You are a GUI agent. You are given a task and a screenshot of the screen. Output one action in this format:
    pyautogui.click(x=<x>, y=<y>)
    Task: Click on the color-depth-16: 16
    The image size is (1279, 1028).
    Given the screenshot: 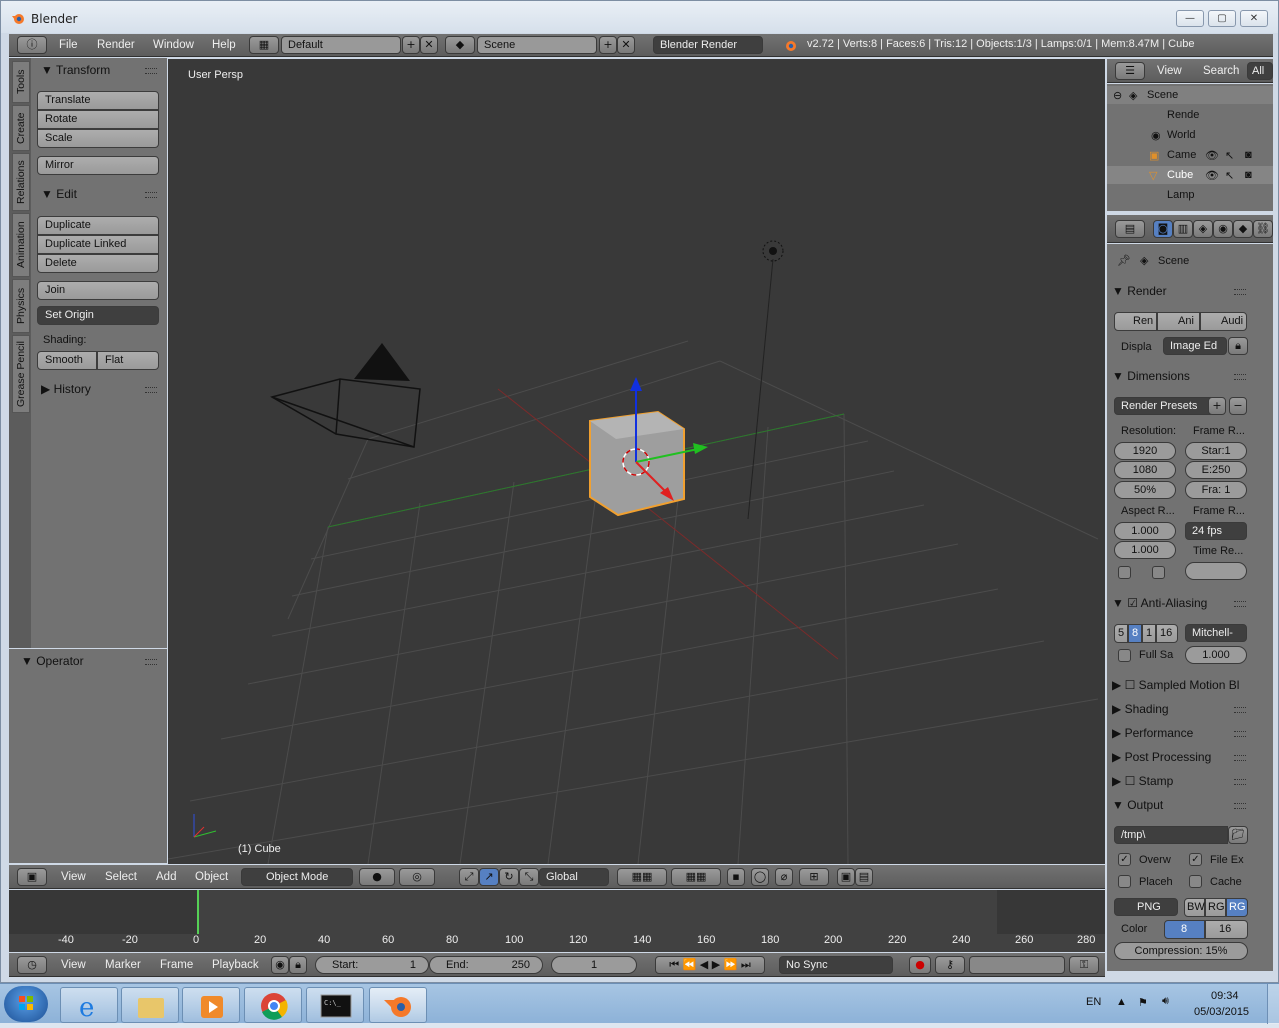 What is the action you would take?
    pyautogui.click(x=1226, y=929)
    